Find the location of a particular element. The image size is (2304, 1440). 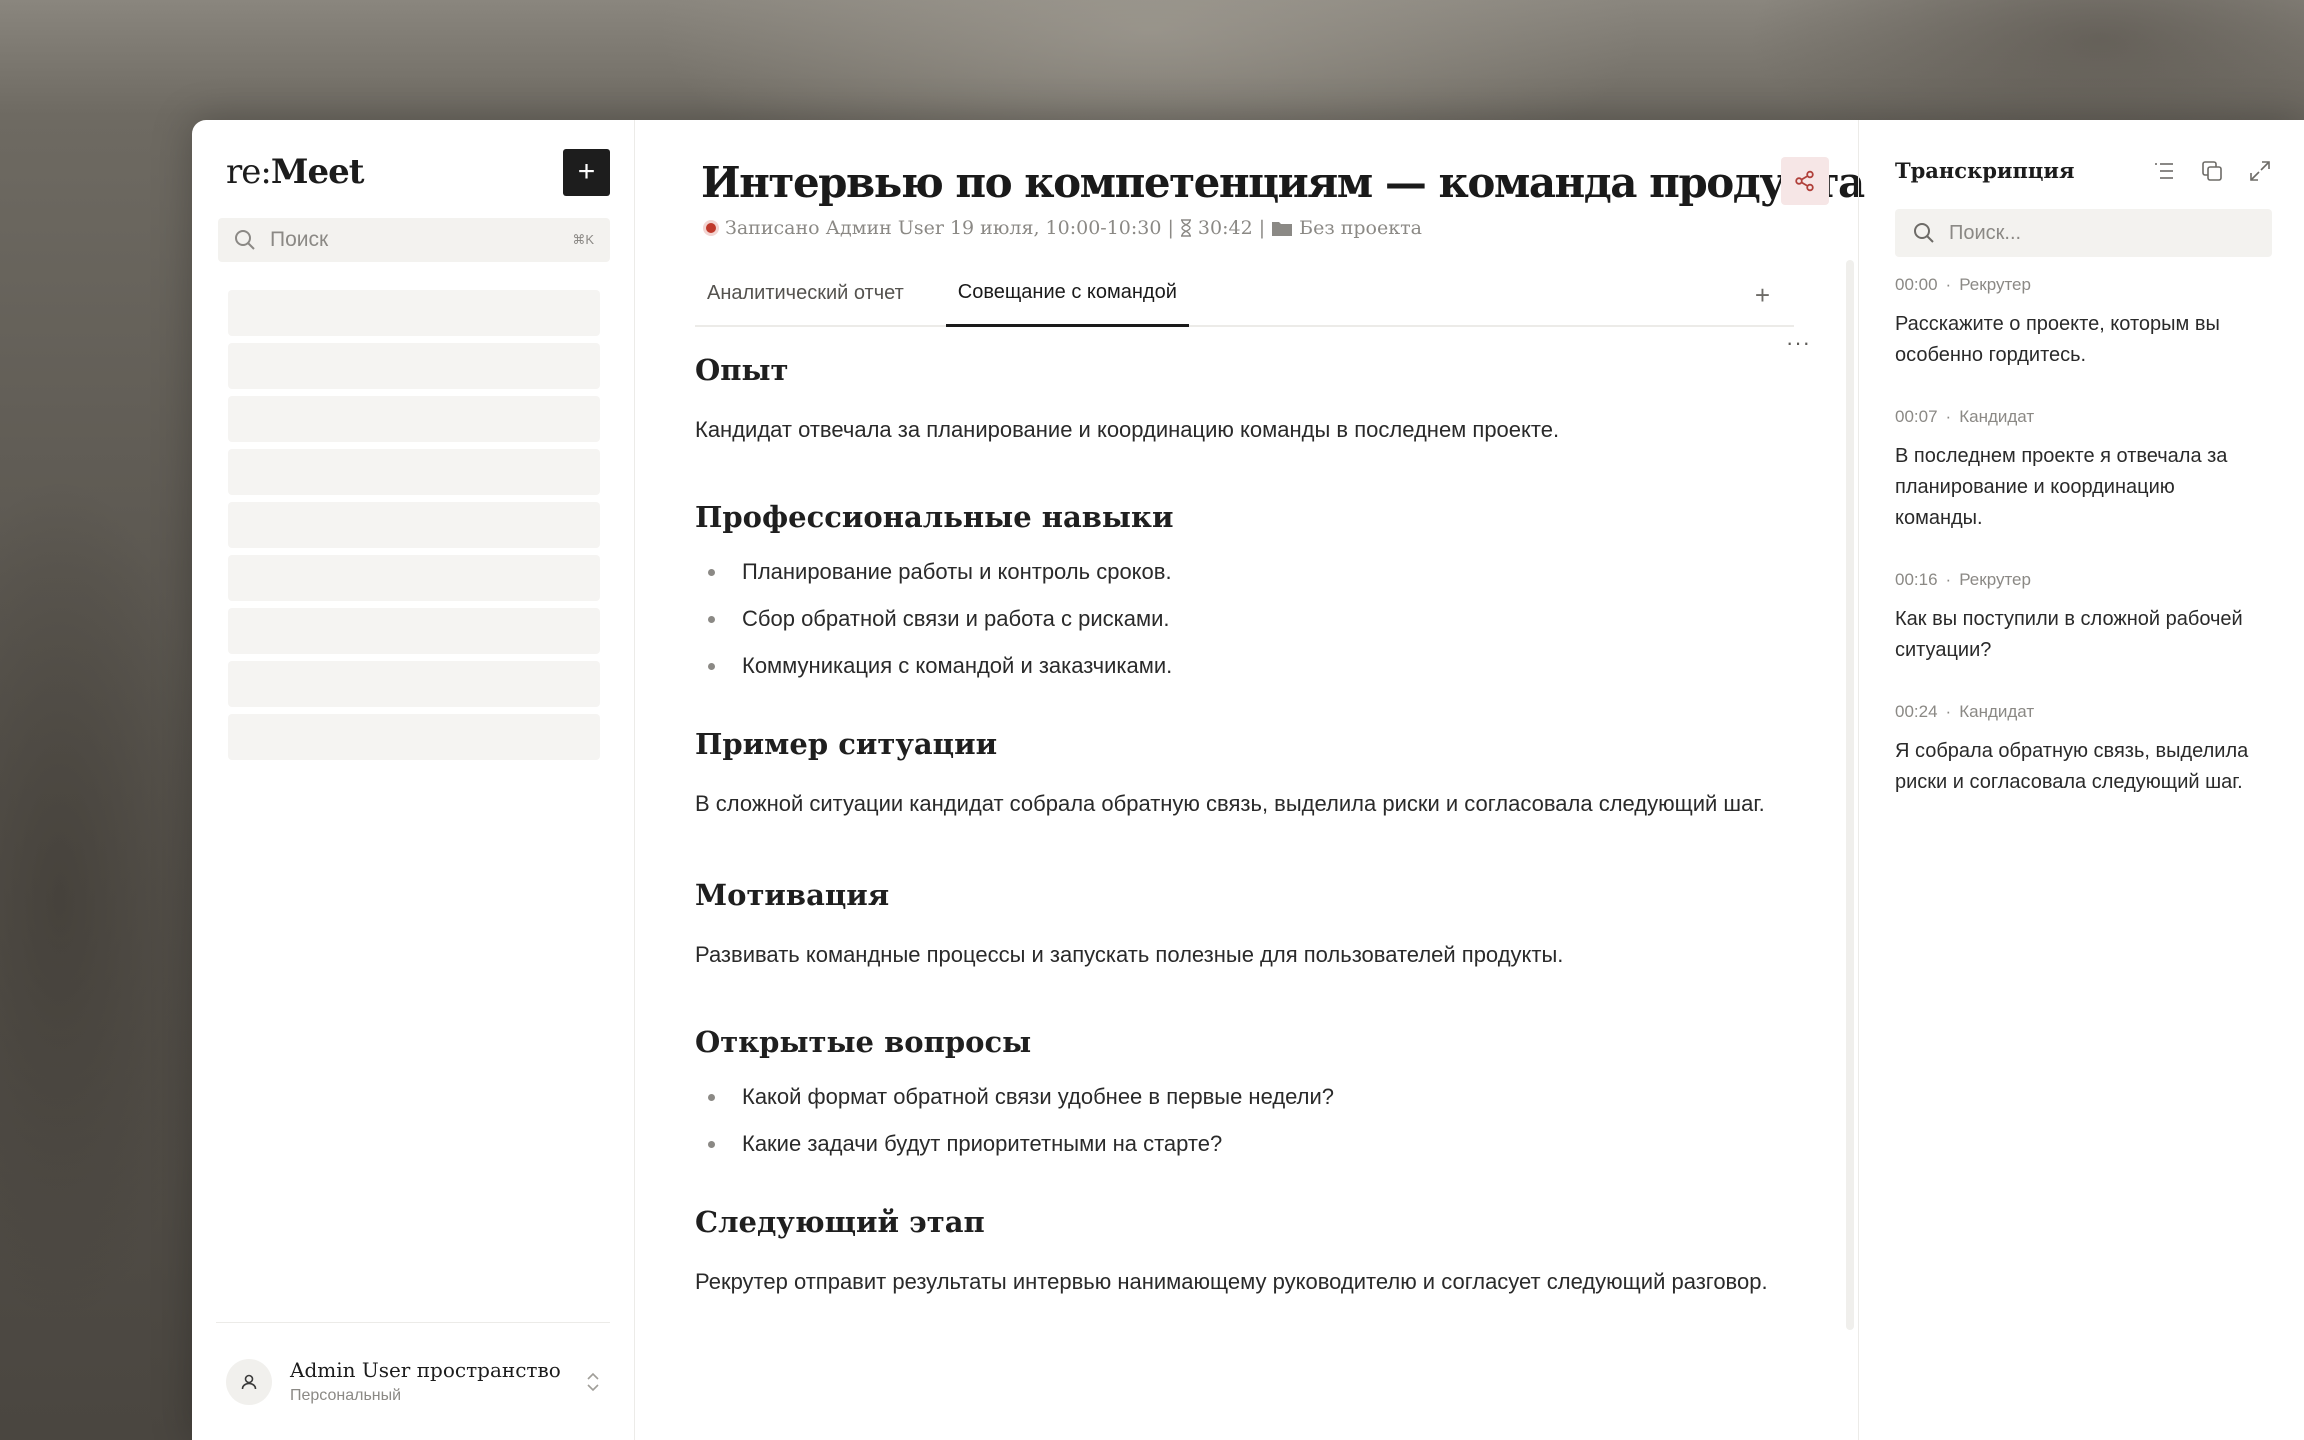

tab-team-meeting: Совещание с командой is located at coordinates (1067, 304).